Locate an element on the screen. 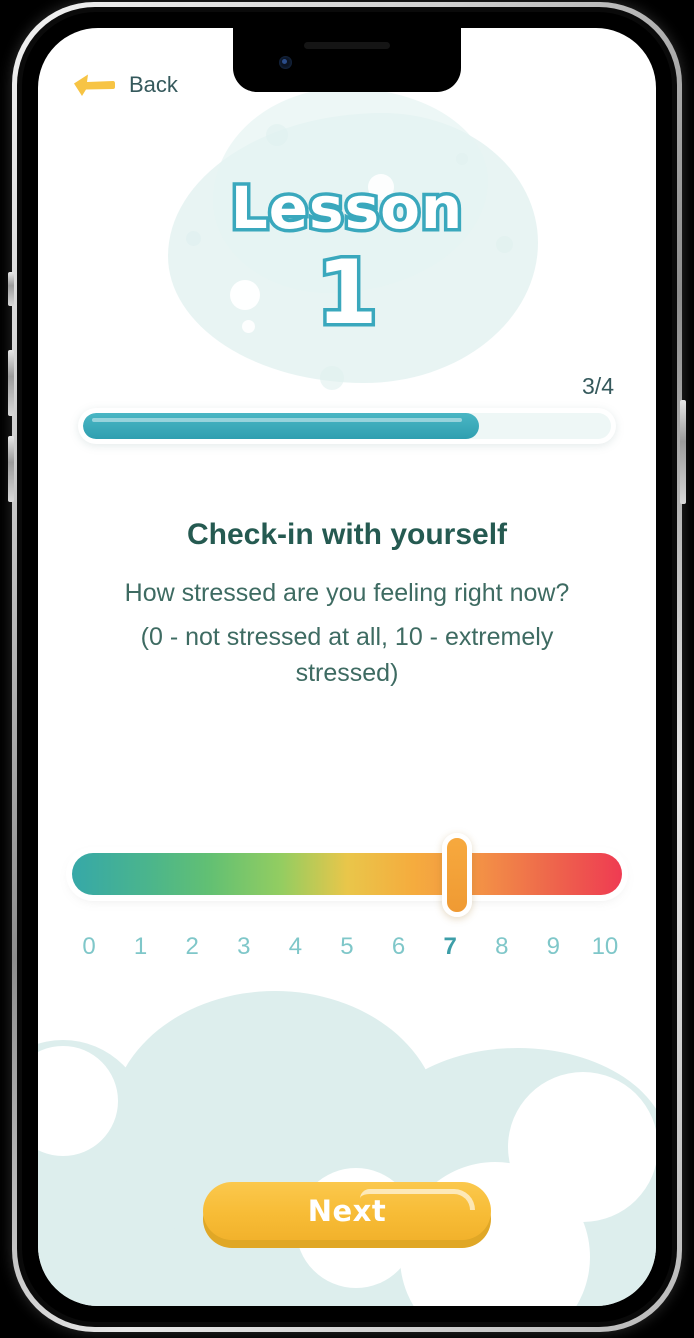 Image resolution: width=694 pixels, height=1338 pixels. lesson-word-text: Lesson is located at coordinates (346, 208).